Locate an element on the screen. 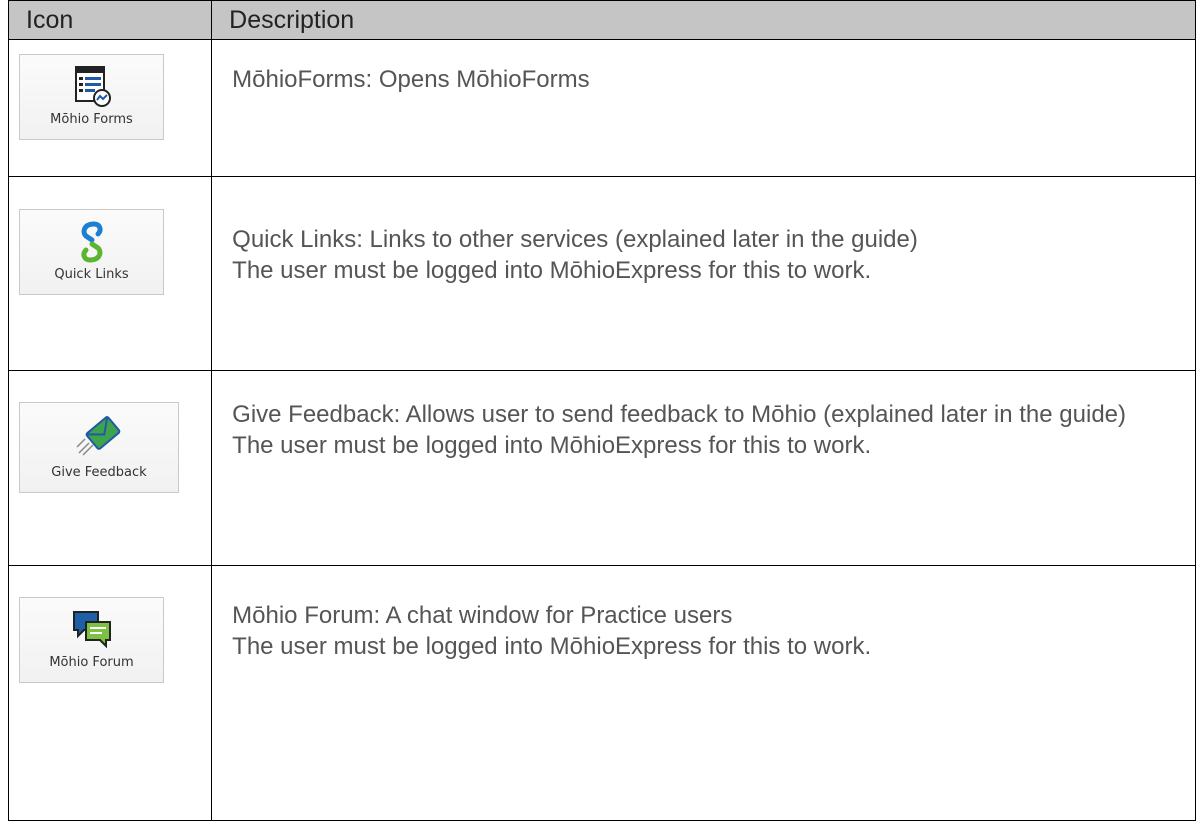 Image resolution: width=1198 pixels, height=821 pixels. description-cell: MōhioForms: Opens MōhioForms is located at coordinates (703, 108).